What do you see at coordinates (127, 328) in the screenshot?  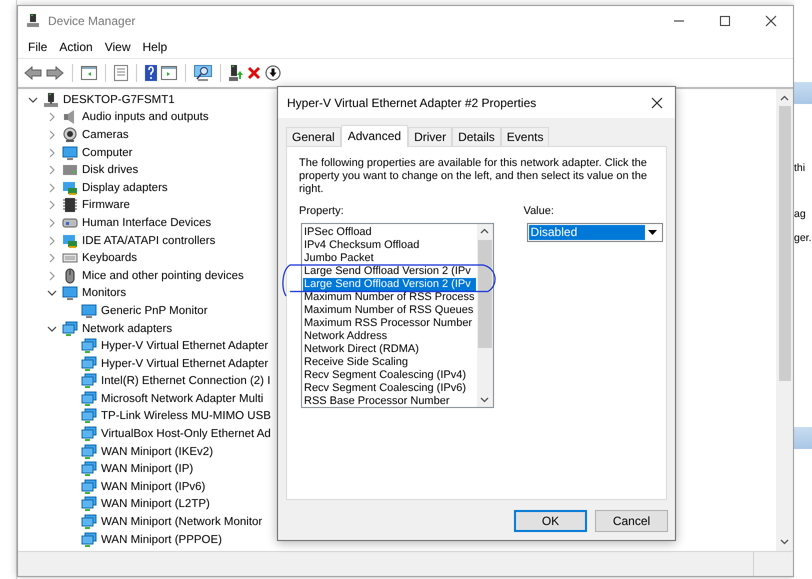 I see `tree-item: Network adapters` at bounding box center [127, 328].